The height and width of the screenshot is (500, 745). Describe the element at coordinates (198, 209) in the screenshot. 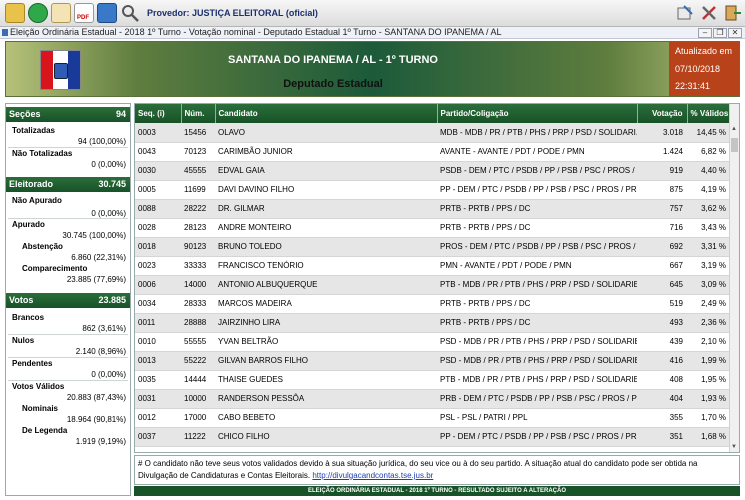

I see `cell-num: 28222` at that location.